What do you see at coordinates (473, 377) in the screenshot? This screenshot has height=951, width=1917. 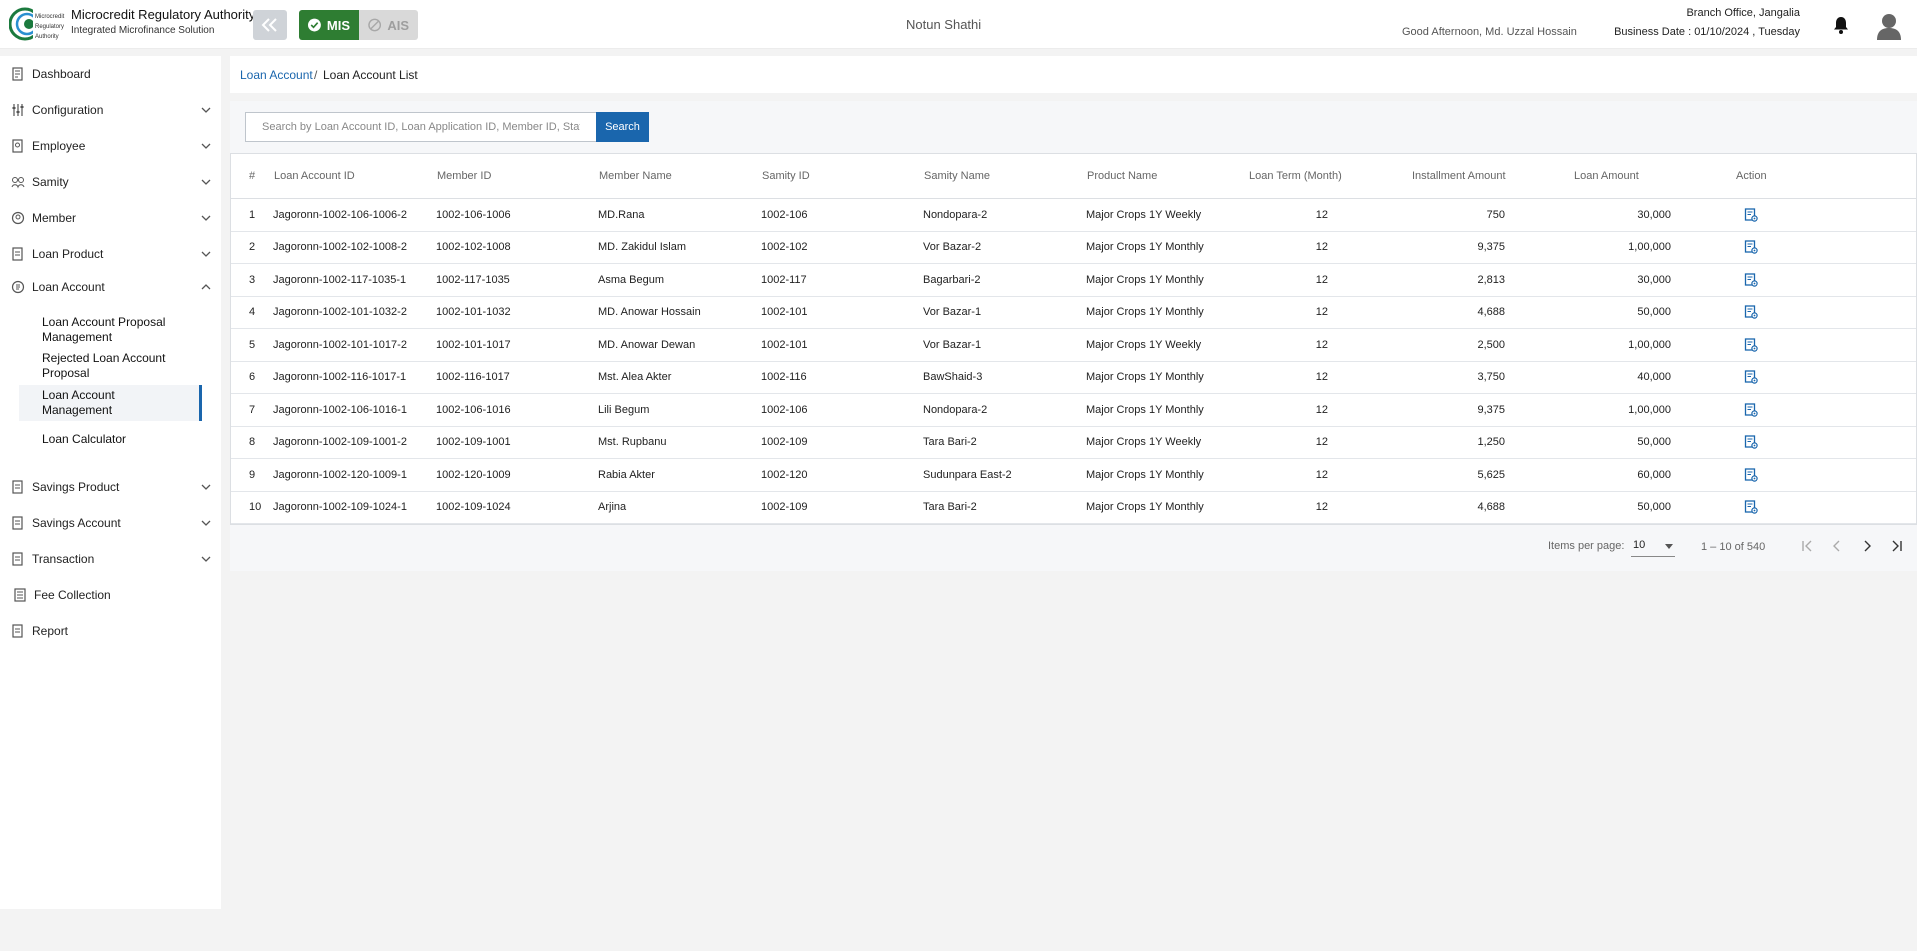 I see `member-id: 1002-116-1017` at bounding box center [473, 377].